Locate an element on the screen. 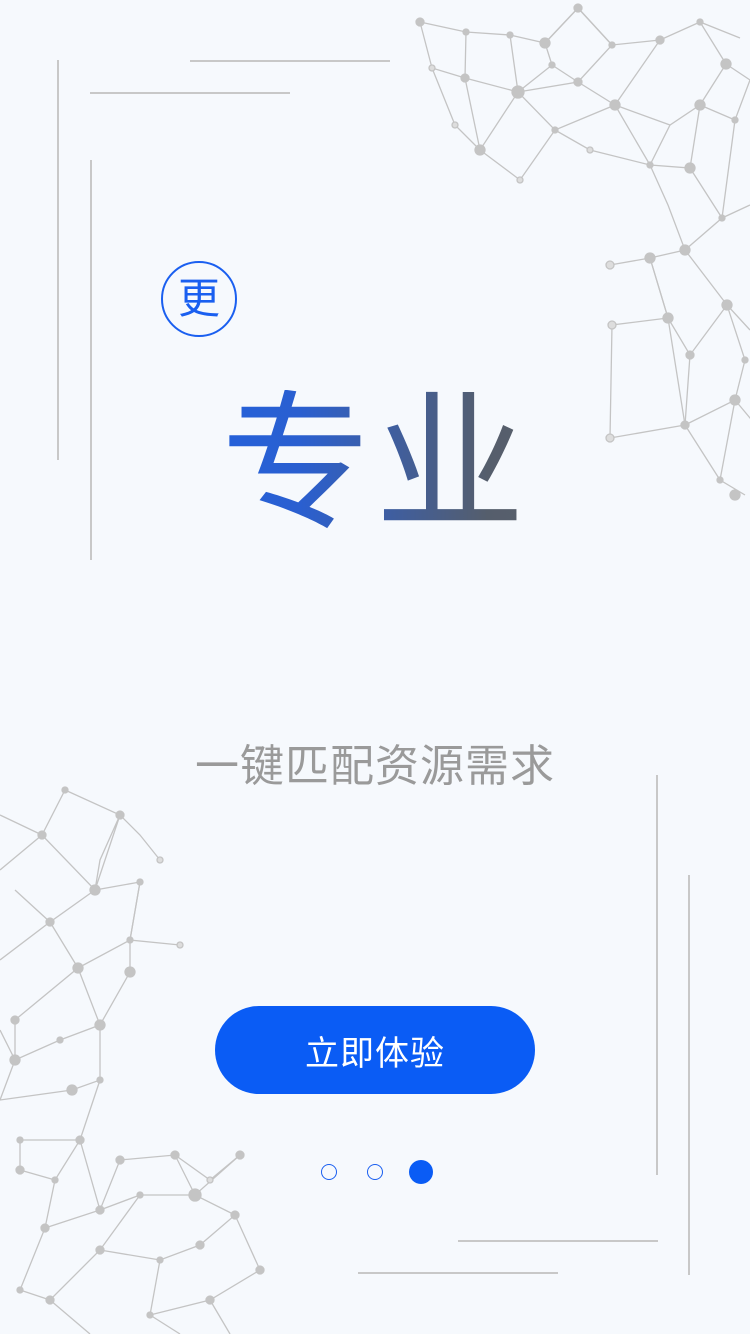 The image size is (750, 1334). page-indicator is located at coordinates (375, 1172).